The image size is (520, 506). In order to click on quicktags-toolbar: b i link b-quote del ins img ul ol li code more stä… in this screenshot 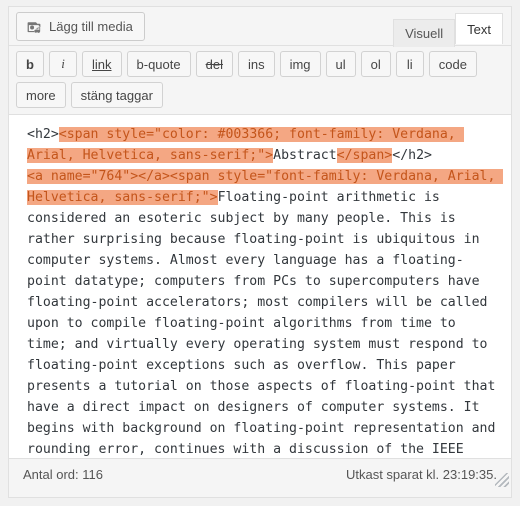, I will do `click(260, 80)`.